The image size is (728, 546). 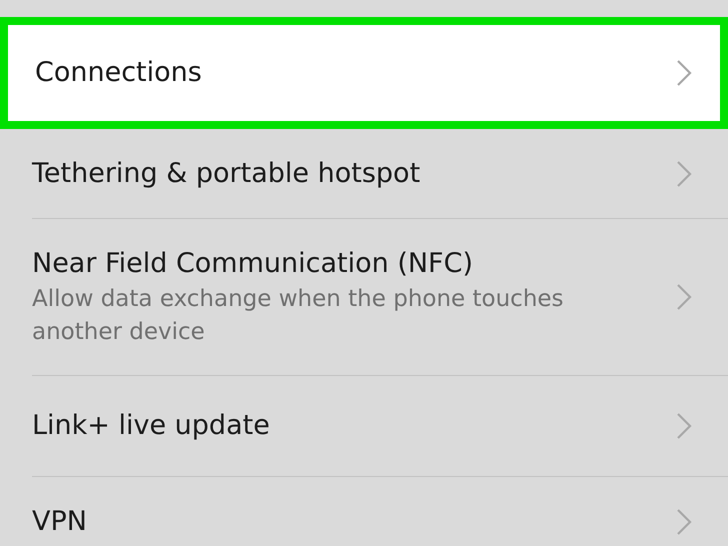 I want to click on settings-item: VPN, so click(x=380, y=511).